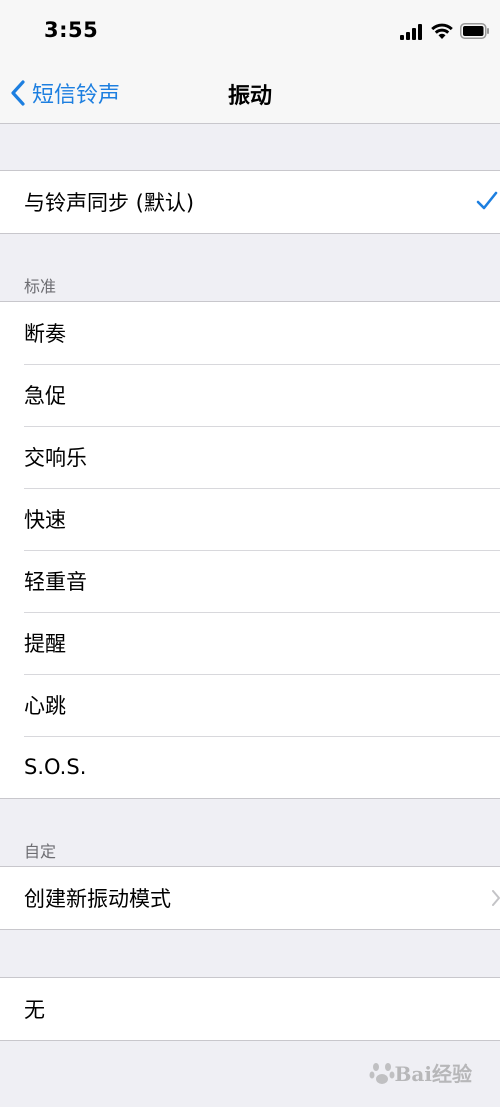 The image size is (500, 1107). What do you see at coordinates (250, 395) in the screenshot?
I see `option-rapid: 急促` at bounding box center [250, 395].